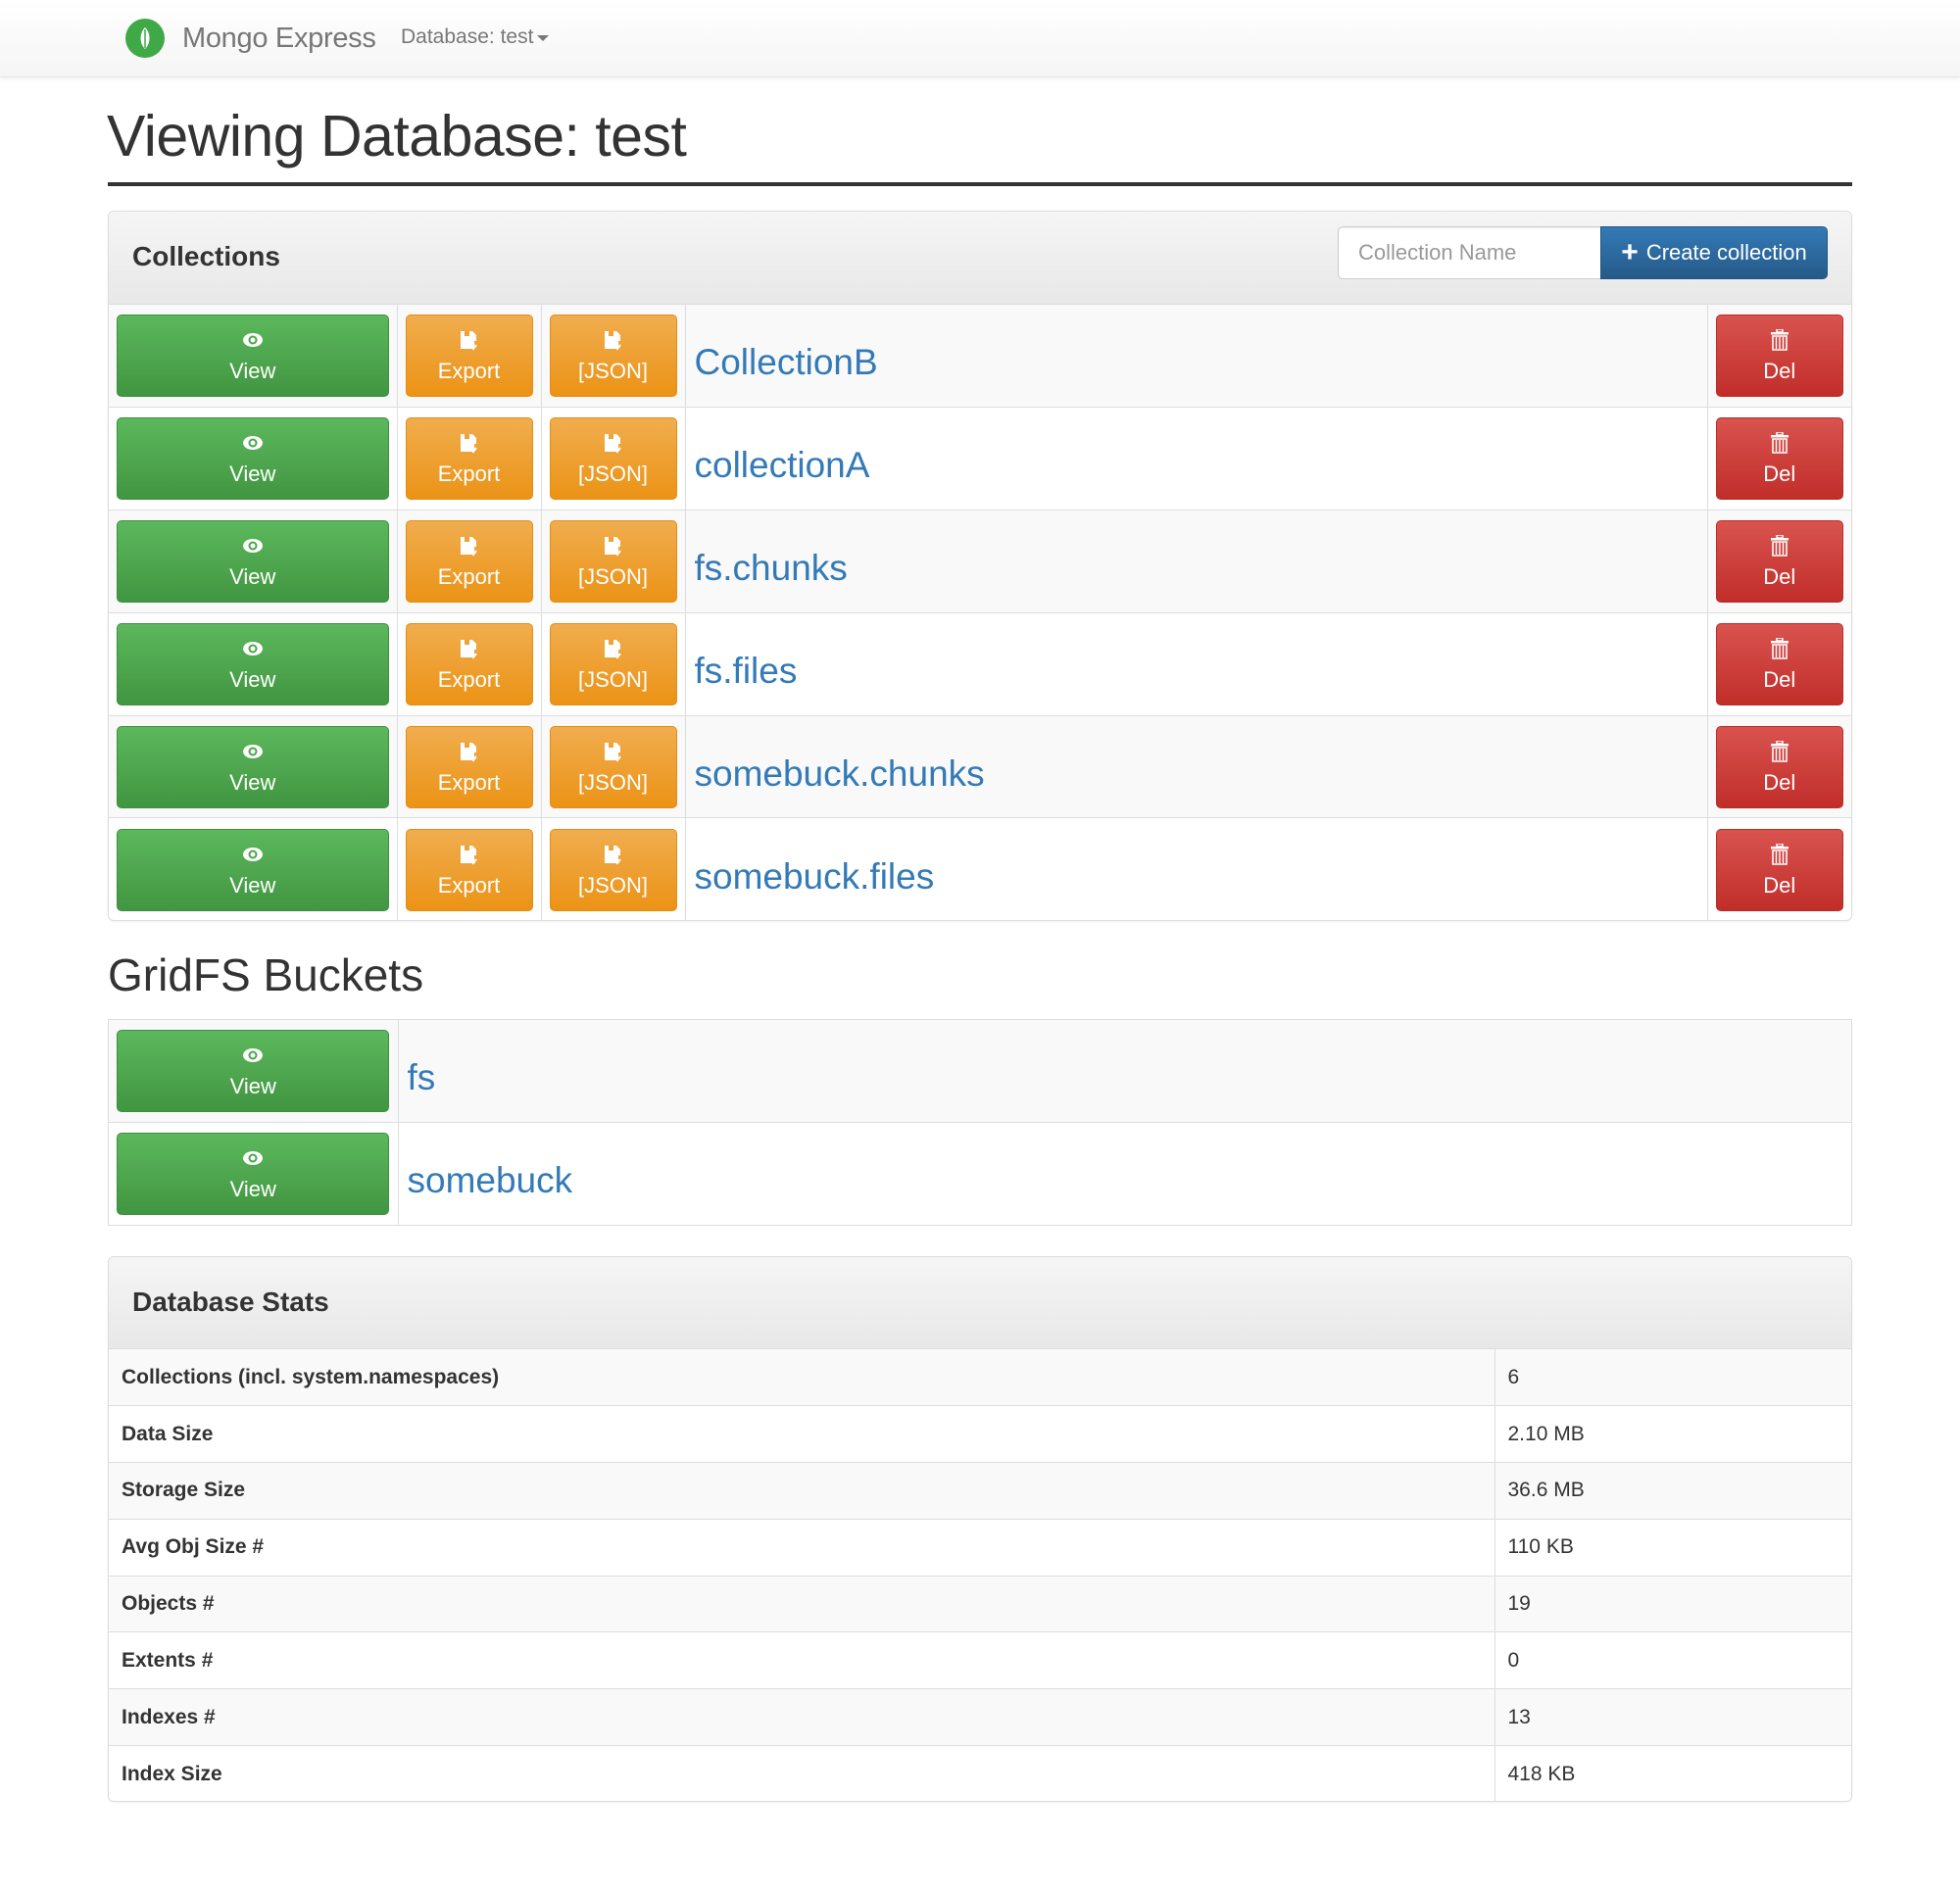  I want to click on stat-value: 13, so click(1672, 1717).